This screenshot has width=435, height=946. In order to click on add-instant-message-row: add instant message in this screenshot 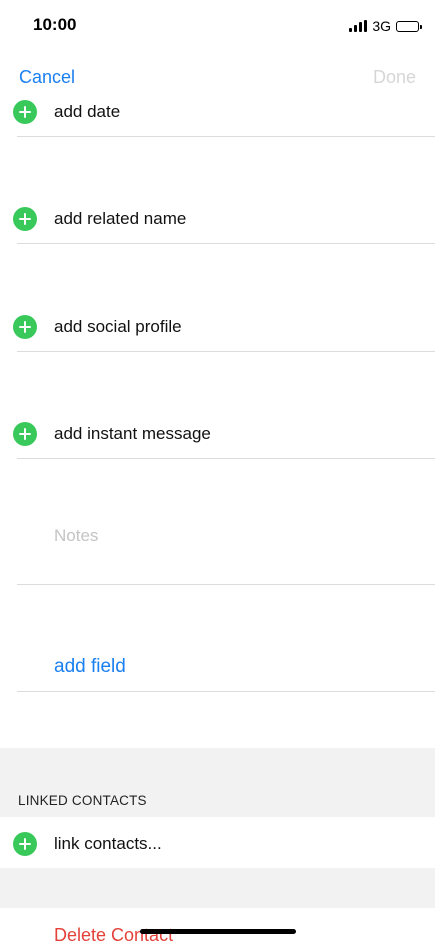, I will do `click(217, 434)`.